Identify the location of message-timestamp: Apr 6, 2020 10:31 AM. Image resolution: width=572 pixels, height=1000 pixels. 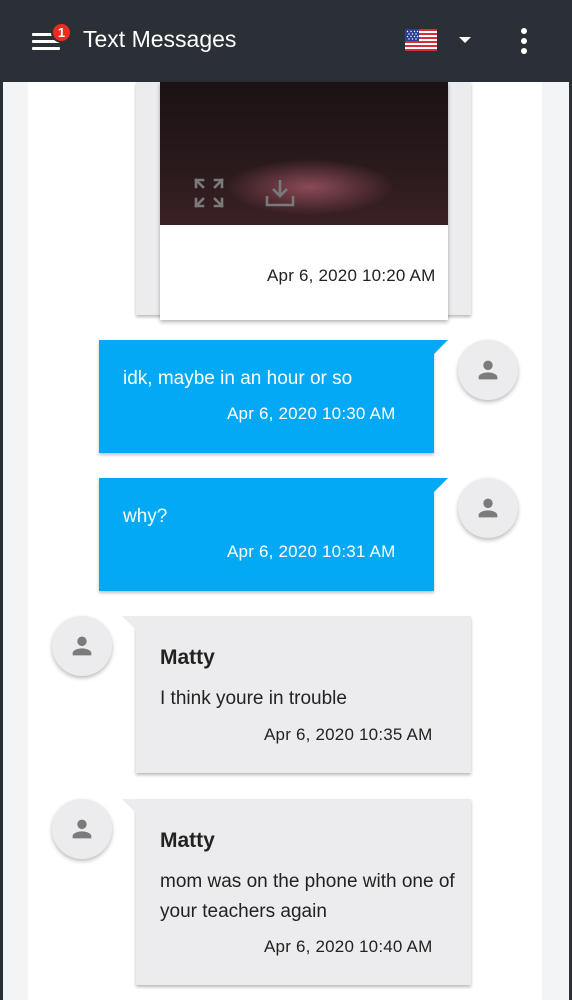
(311, 551).